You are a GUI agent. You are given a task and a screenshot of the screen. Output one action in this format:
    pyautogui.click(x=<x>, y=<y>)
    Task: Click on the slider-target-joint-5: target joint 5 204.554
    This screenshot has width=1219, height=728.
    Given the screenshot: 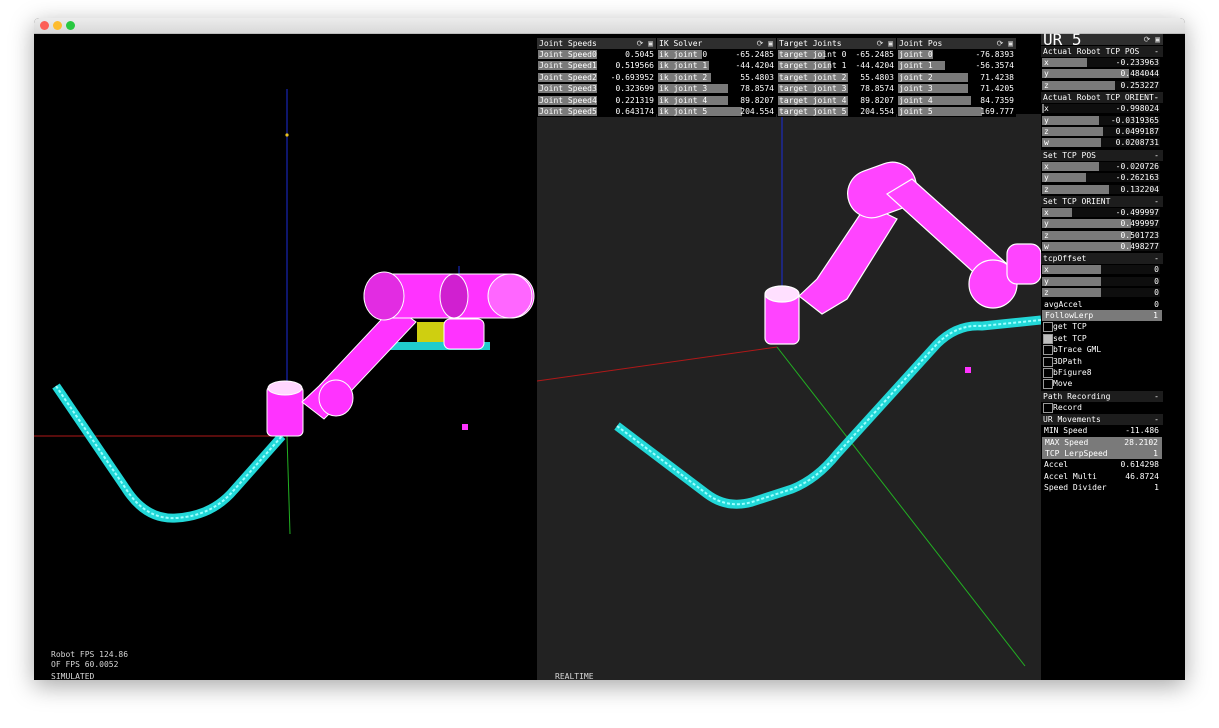 What is the action you would take?
    pyautogui.click(x=836, y=111)
    